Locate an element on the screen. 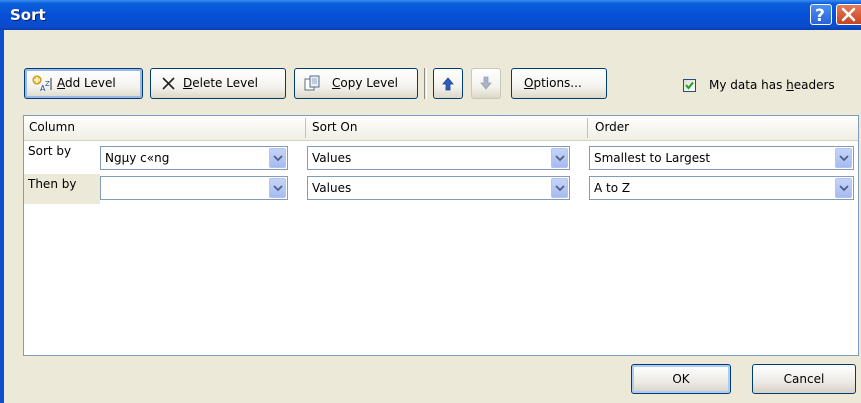 The height and width of the screenshot is (403, 861). delete-level-label: Delete Level is located at coordinates (220, 83).